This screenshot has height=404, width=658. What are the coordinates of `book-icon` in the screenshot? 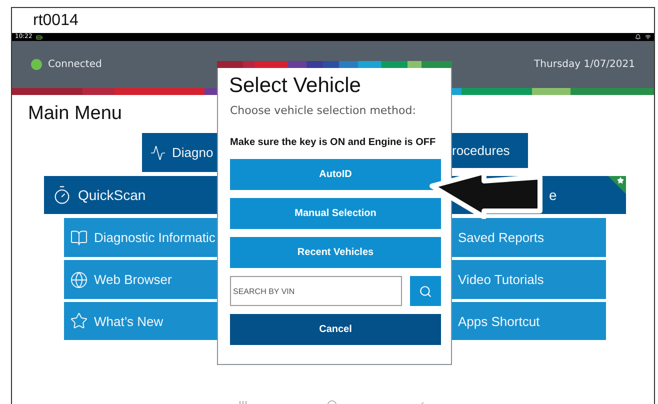 It's located at (79, 237).